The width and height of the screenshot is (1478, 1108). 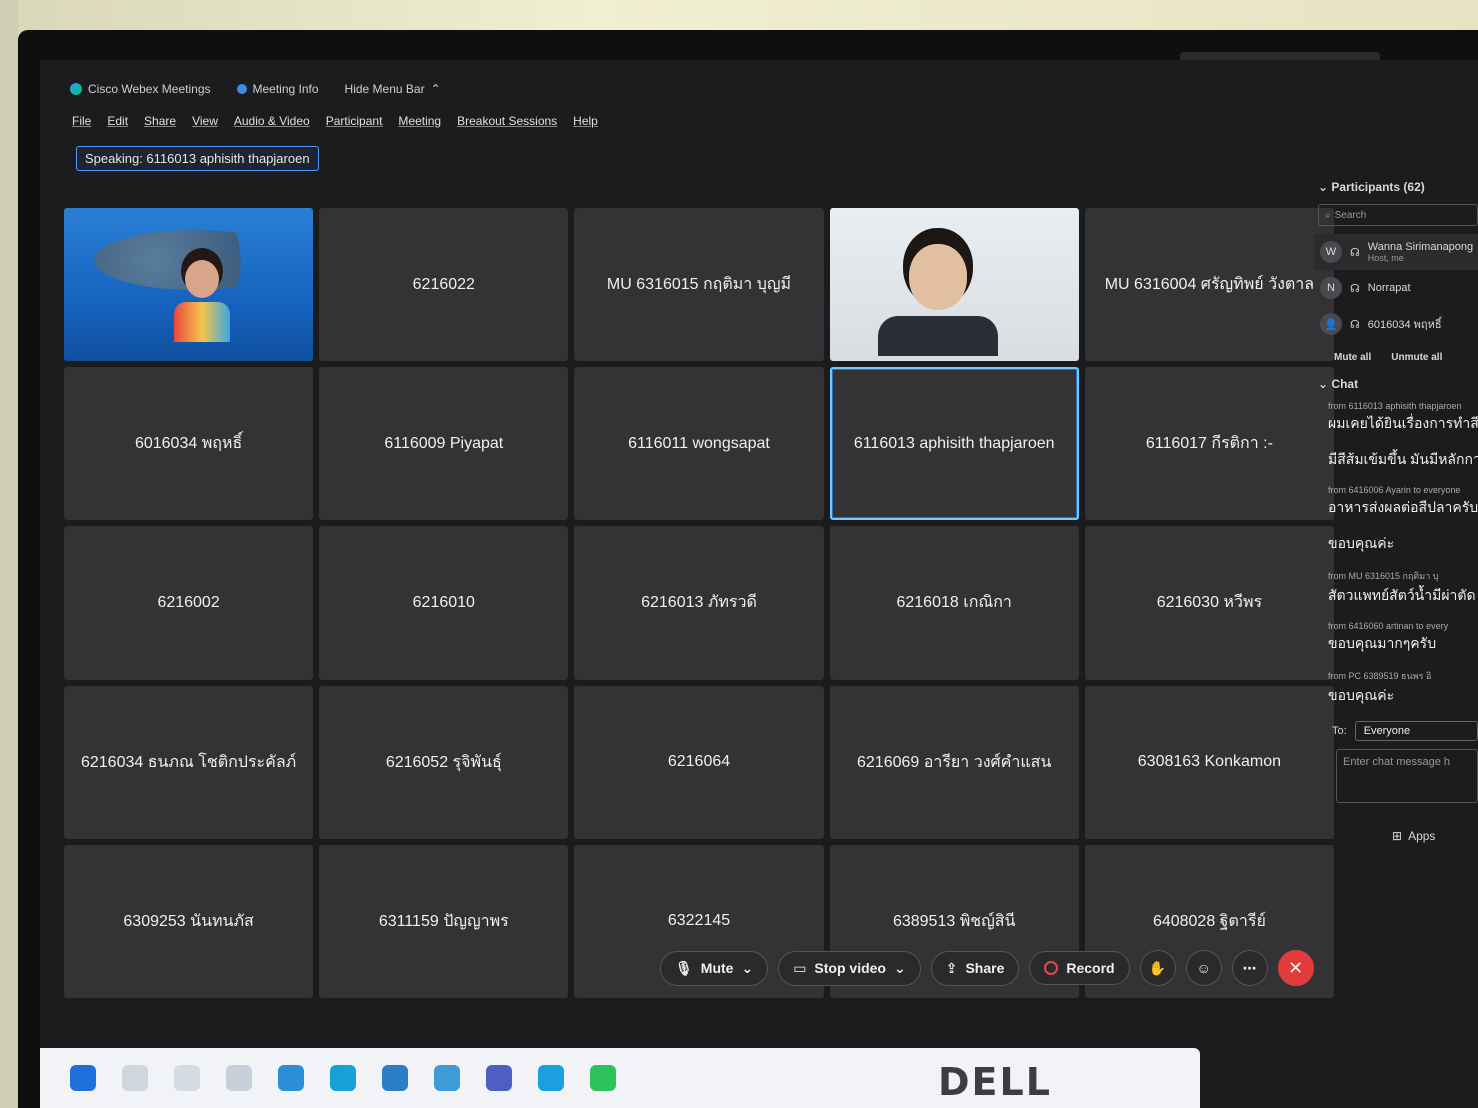 I want to click on participant-tile: 6216013 ภัทรวดี, so click(x=699, y=603).